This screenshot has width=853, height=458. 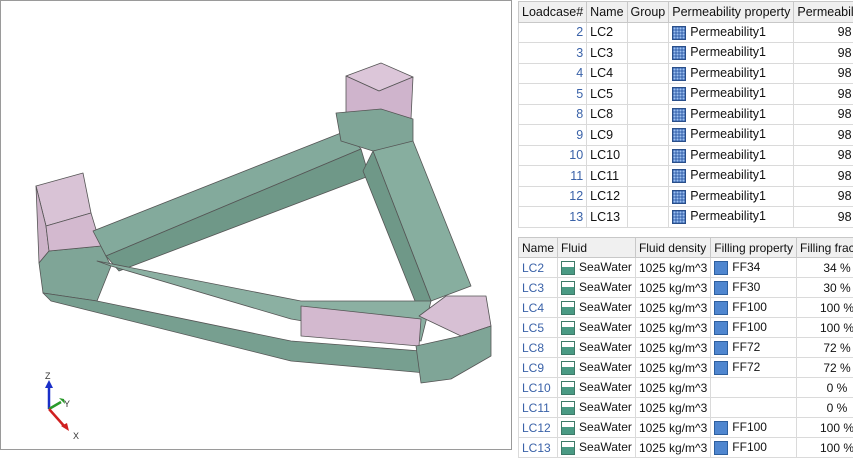 I want to click on table-row: 13LC13Permeability198 %, so click(x=686, y=217).